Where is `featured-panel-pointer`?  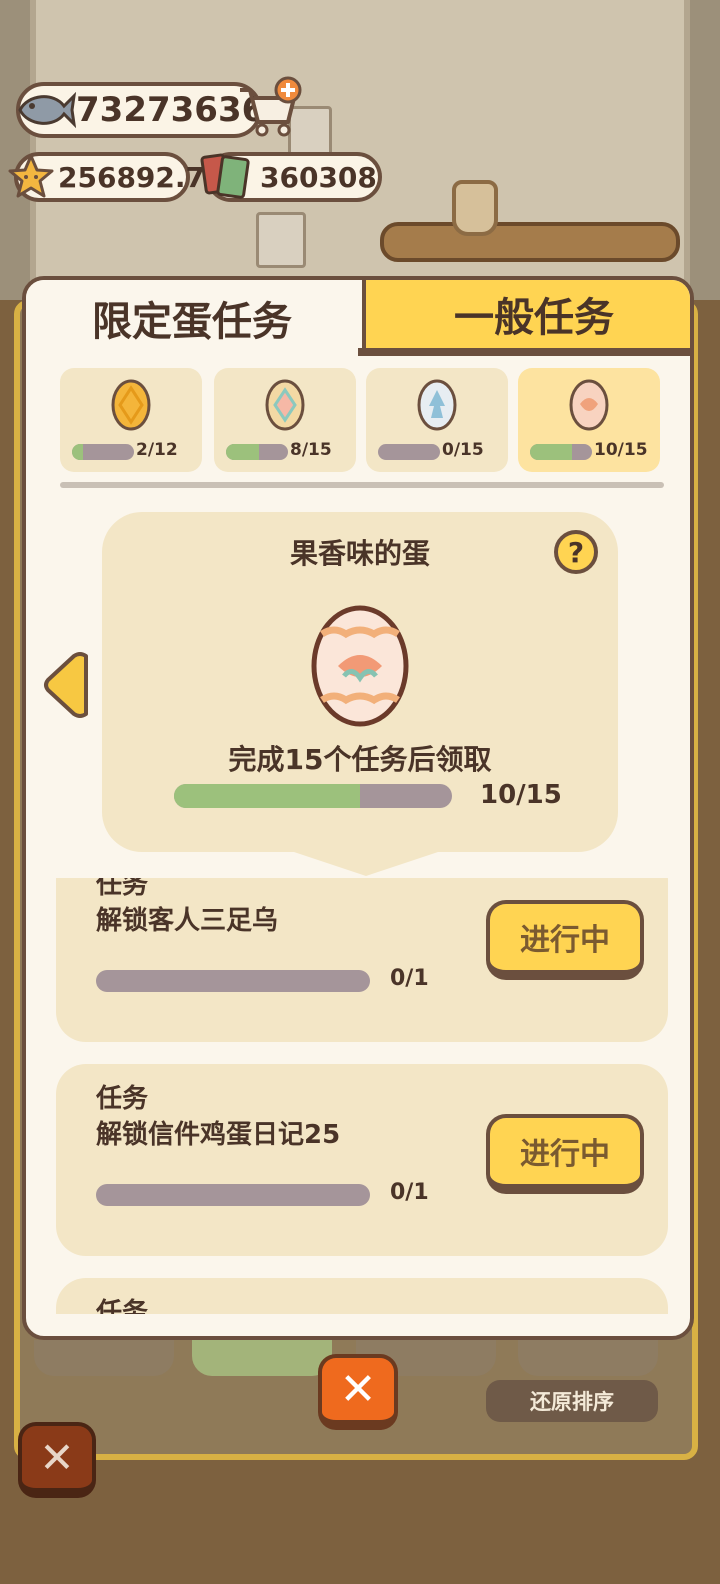 featured-panel-pointer is located at coordinates (366, 861).